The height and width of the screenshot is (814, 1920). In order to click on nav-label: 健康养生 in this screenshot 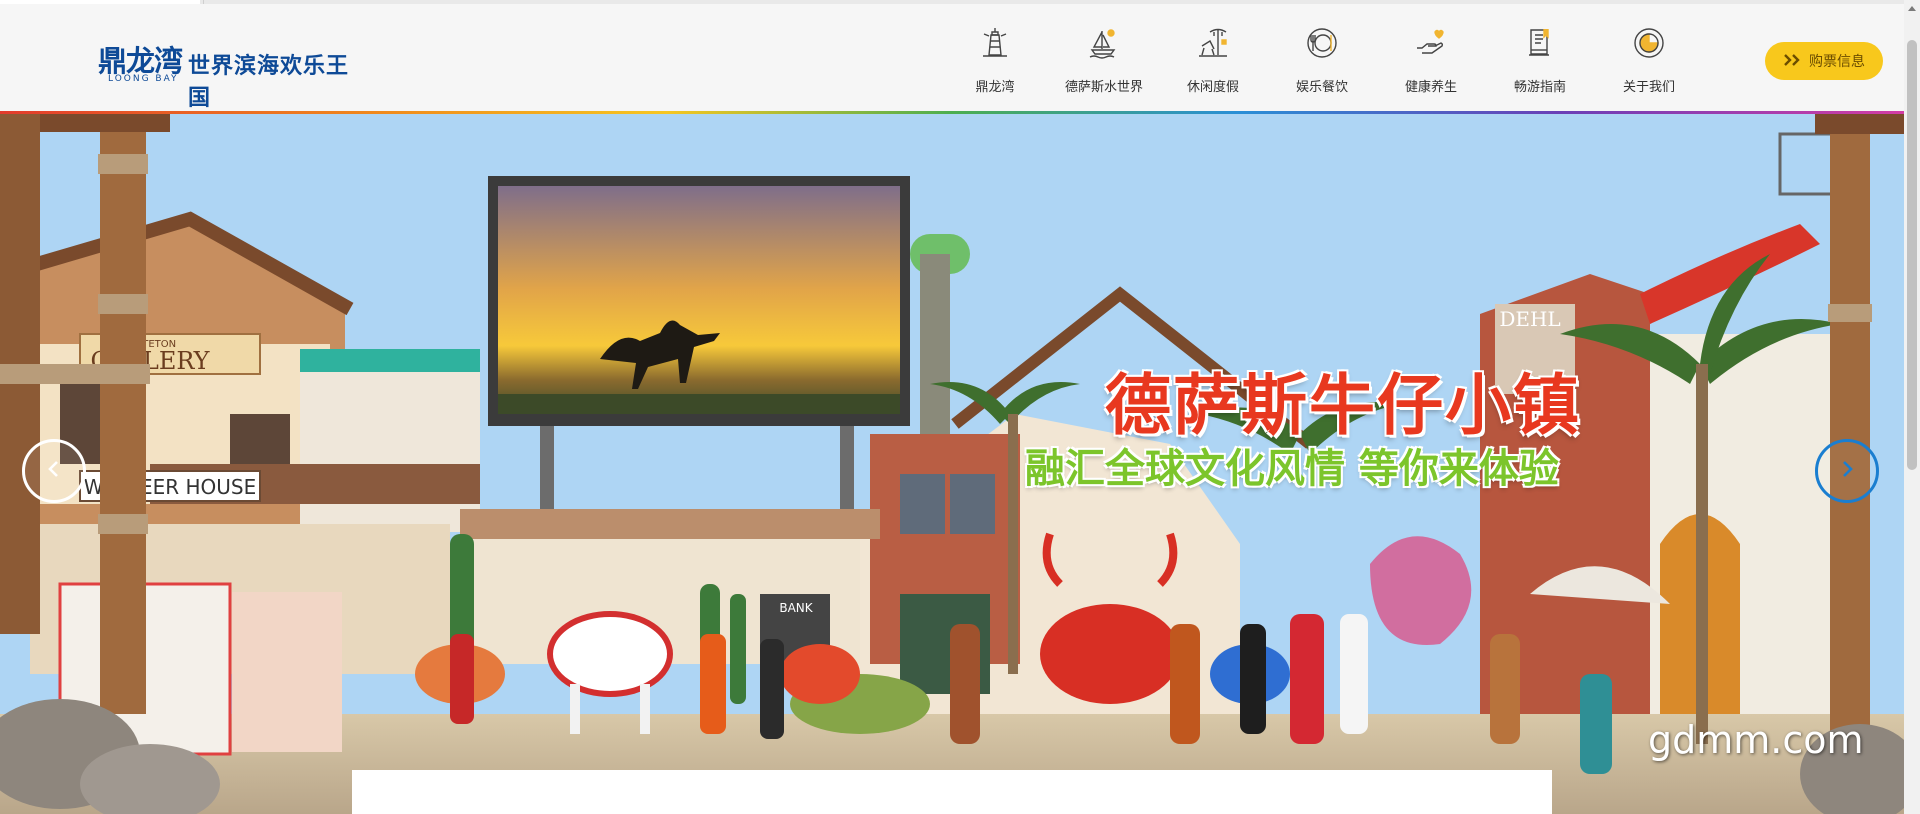, I will do `click(1430, 87)`.